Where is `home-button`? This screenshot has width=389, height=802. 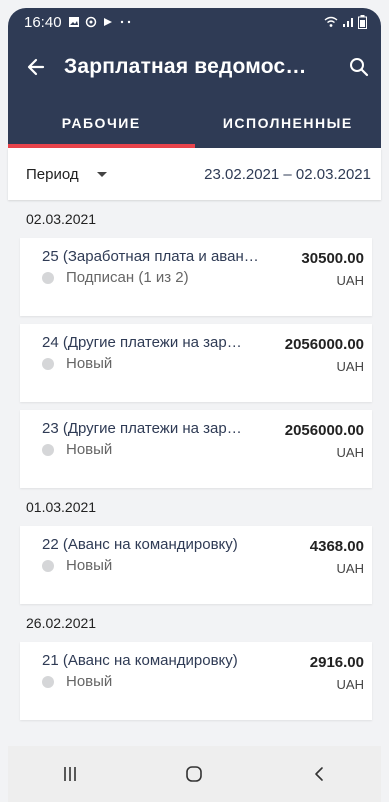
home-button is located at coordinates (194, 774).